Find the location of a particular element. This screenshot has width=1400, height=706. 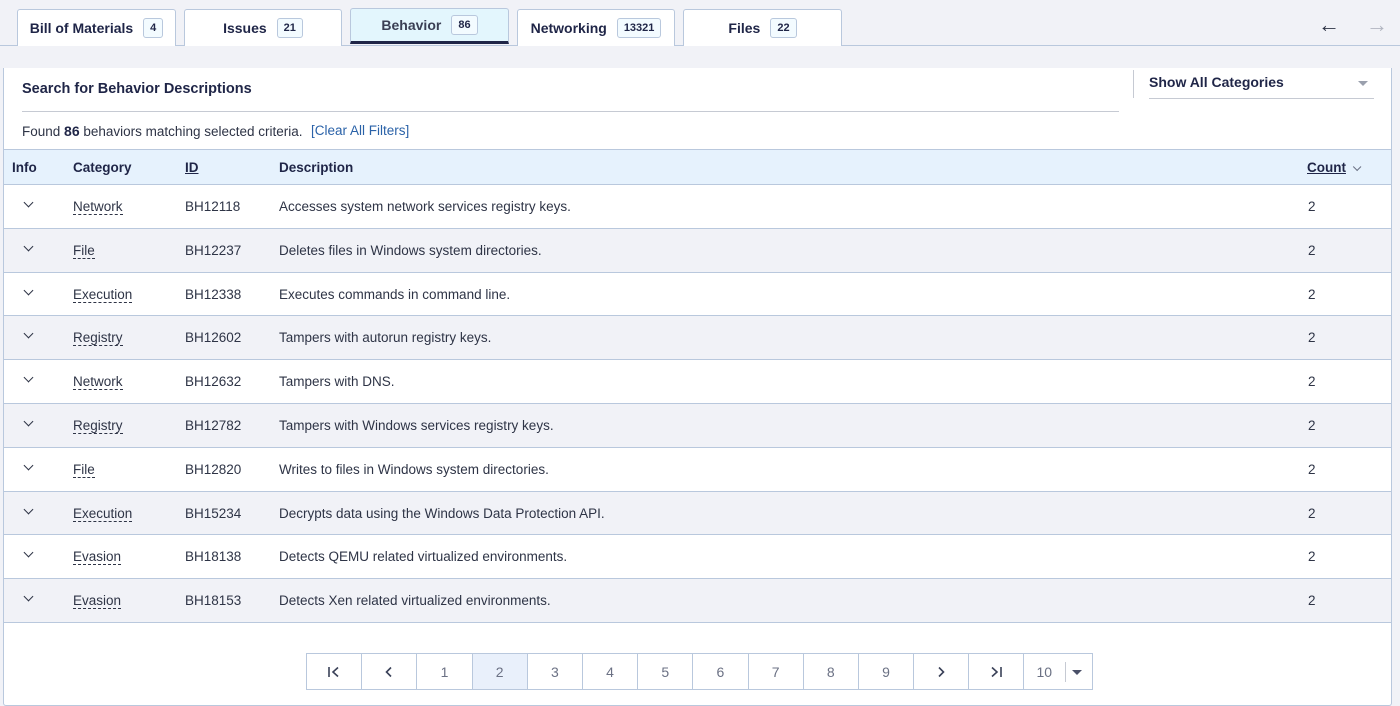

behavior-id: BH12602 is located at coordinates (213, 338).